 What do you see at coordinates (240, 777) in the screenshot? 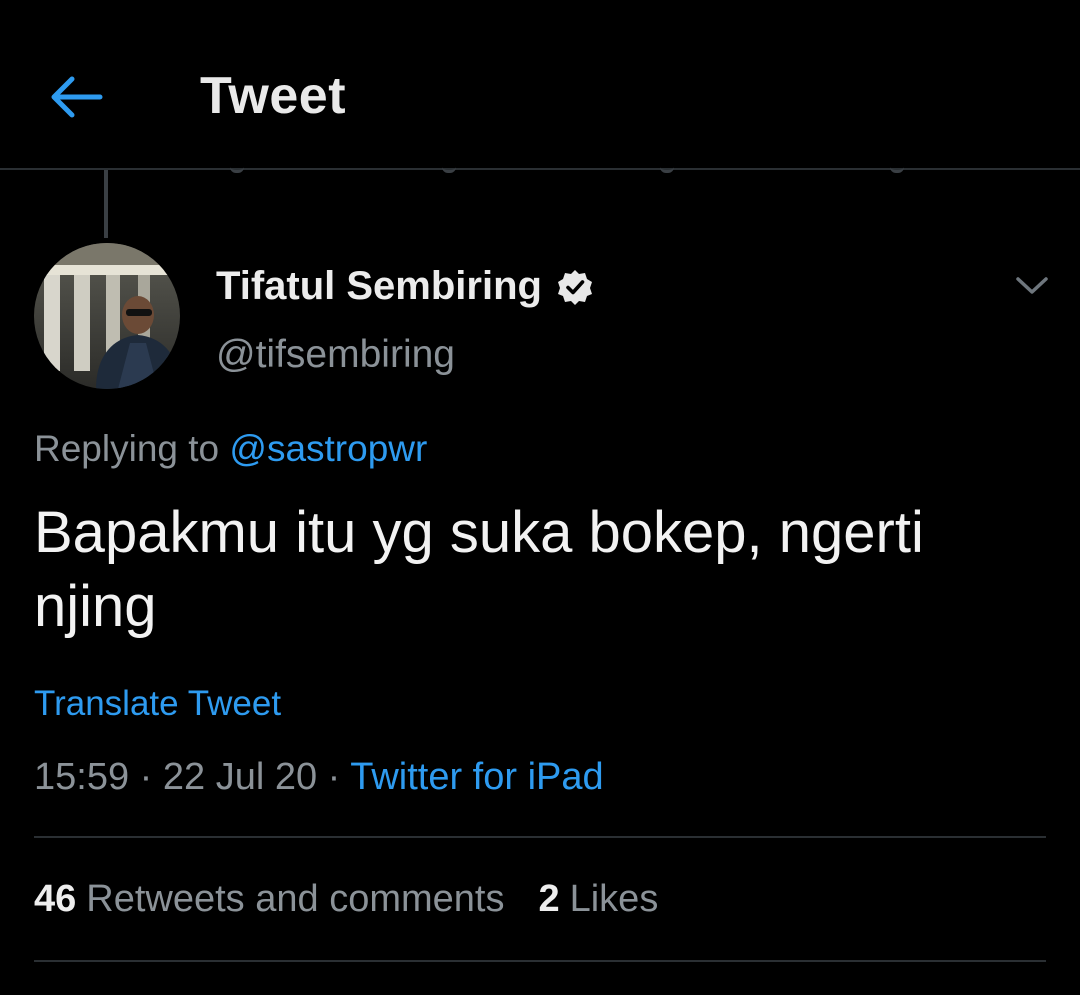
I see `tweet-date: 22 Jul 20` at bounding box center [240, 777].